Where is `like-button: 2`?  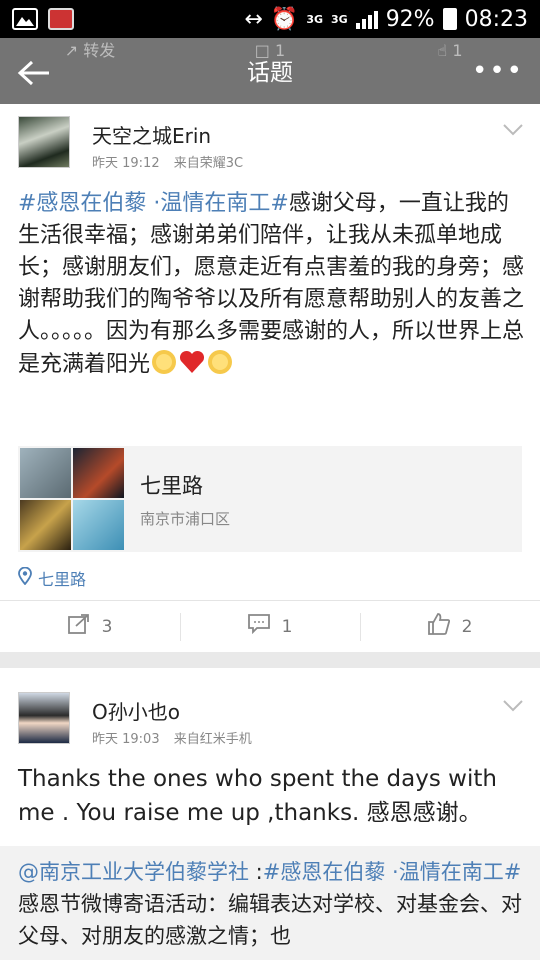 like-button: 2 is located at coordinates (450, 626).